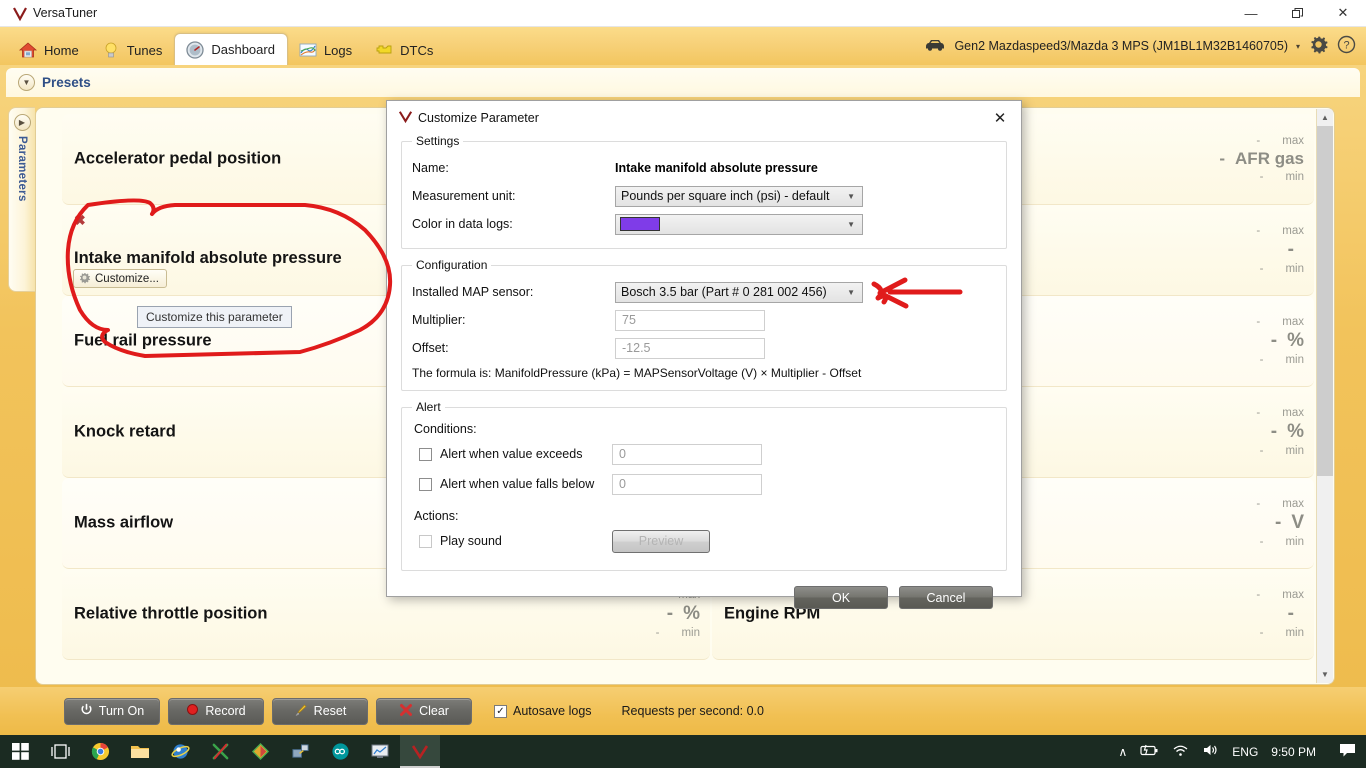 The width and height of the screenshot is (1366, 768). I want to click on browser-icon, so click(180, 751).